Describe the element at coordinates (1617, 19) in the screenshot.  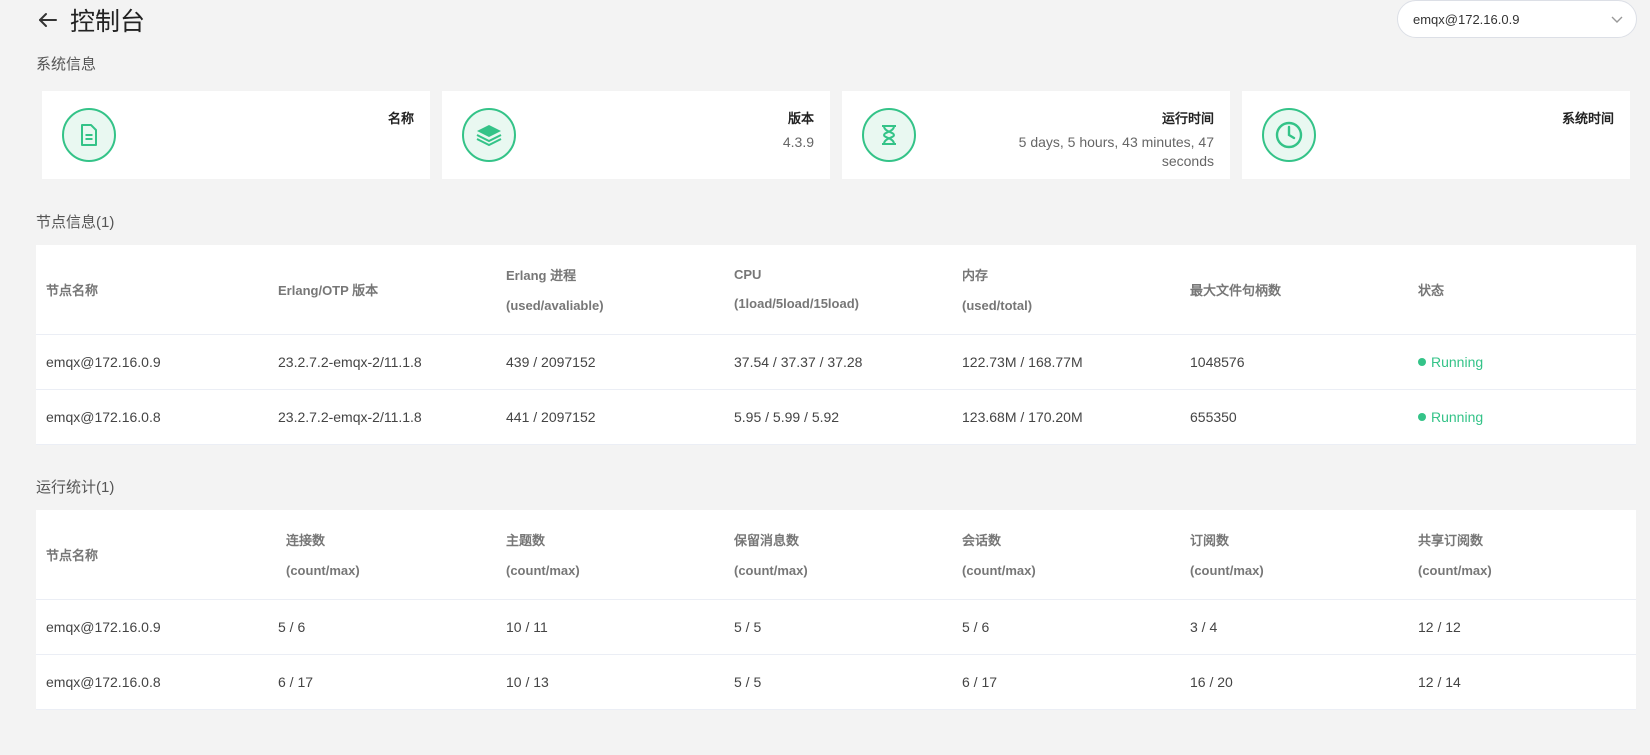
I see `chevron-down-icon` at that location.